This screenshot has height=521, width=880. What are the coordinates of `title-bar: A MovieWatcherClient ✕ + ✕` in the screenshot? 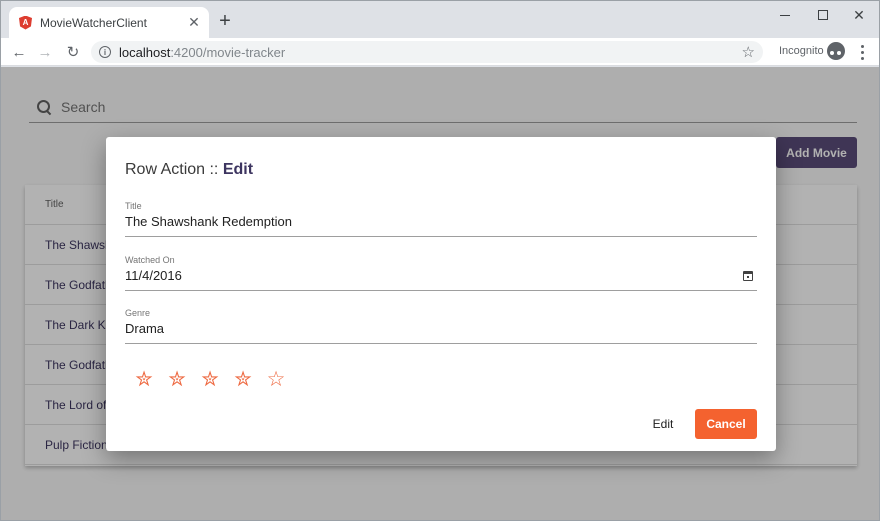 It's located at (440, 19).